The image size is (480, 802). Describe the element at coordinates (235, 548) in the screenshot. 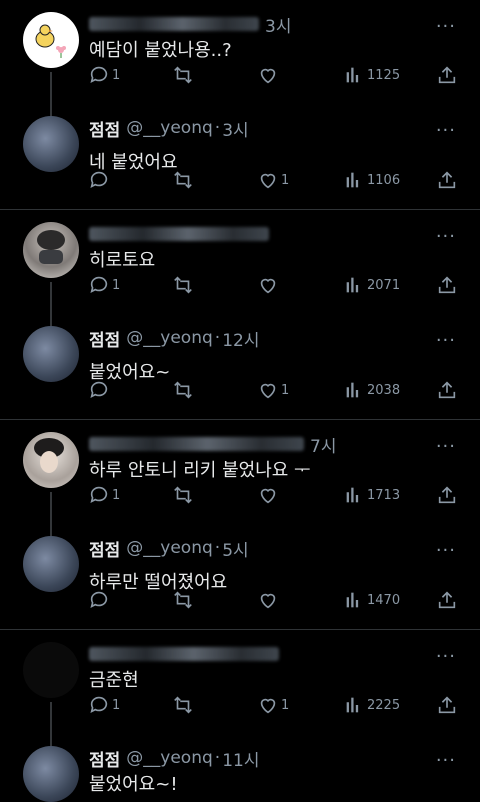

I see `timestamp: 5시` at that location.